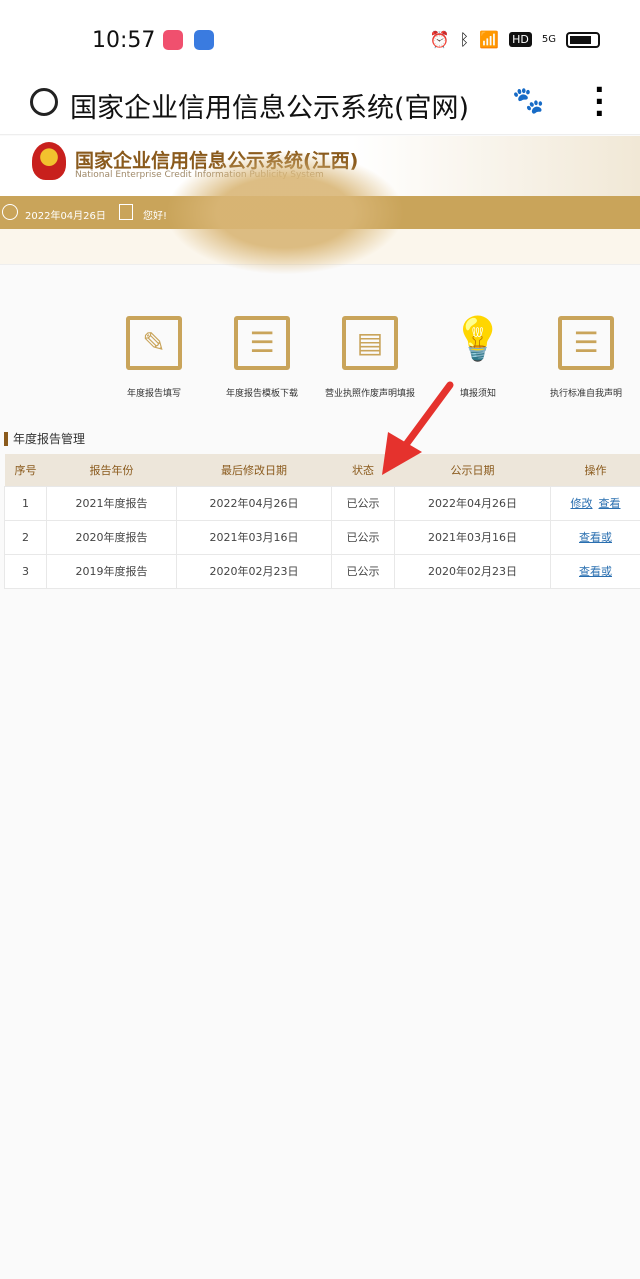 This screenshot has height=1279, width=640. I want to click on menu-standard-declaration: ☰ 执行标准自我声明, so click(586, 357).